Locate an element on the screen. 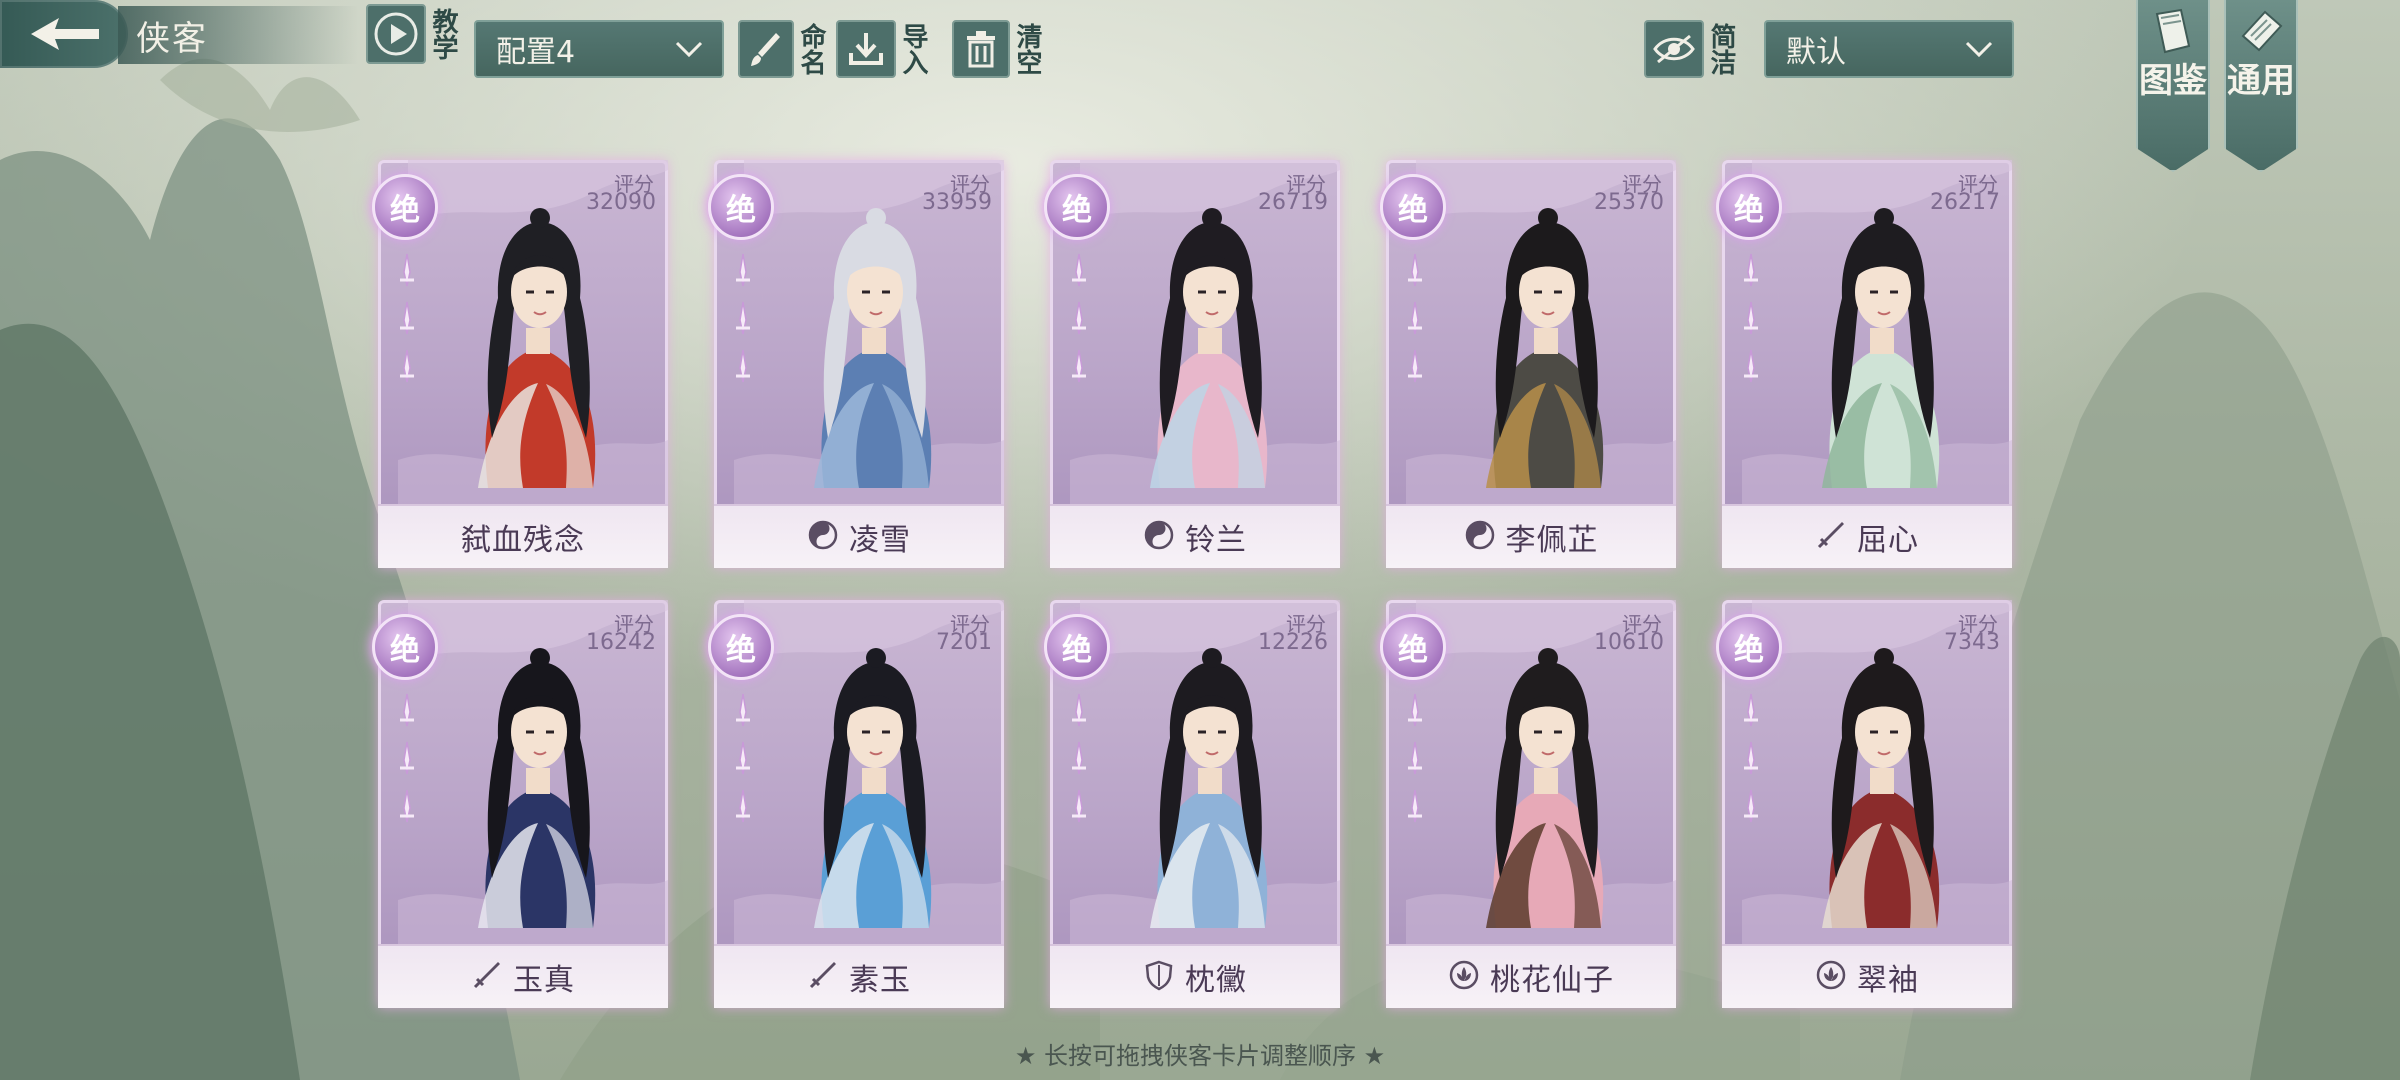  character-card: 评分 33959 绝凌雪 is located at coordinates (856, 364).